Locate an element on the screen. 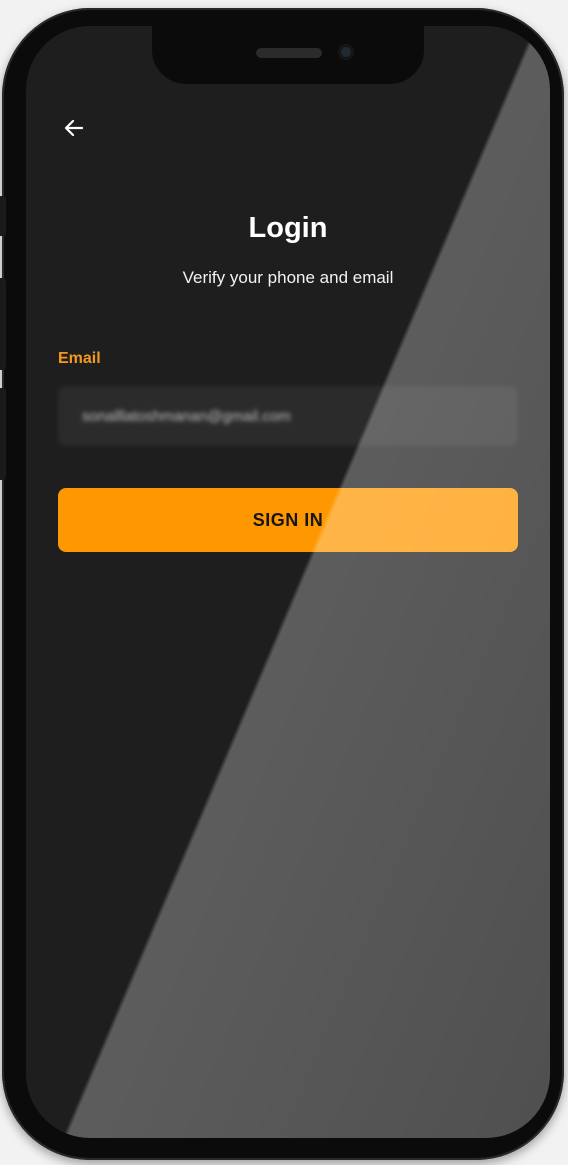  phone-side-button-silent is located at coordinates (3, 216).